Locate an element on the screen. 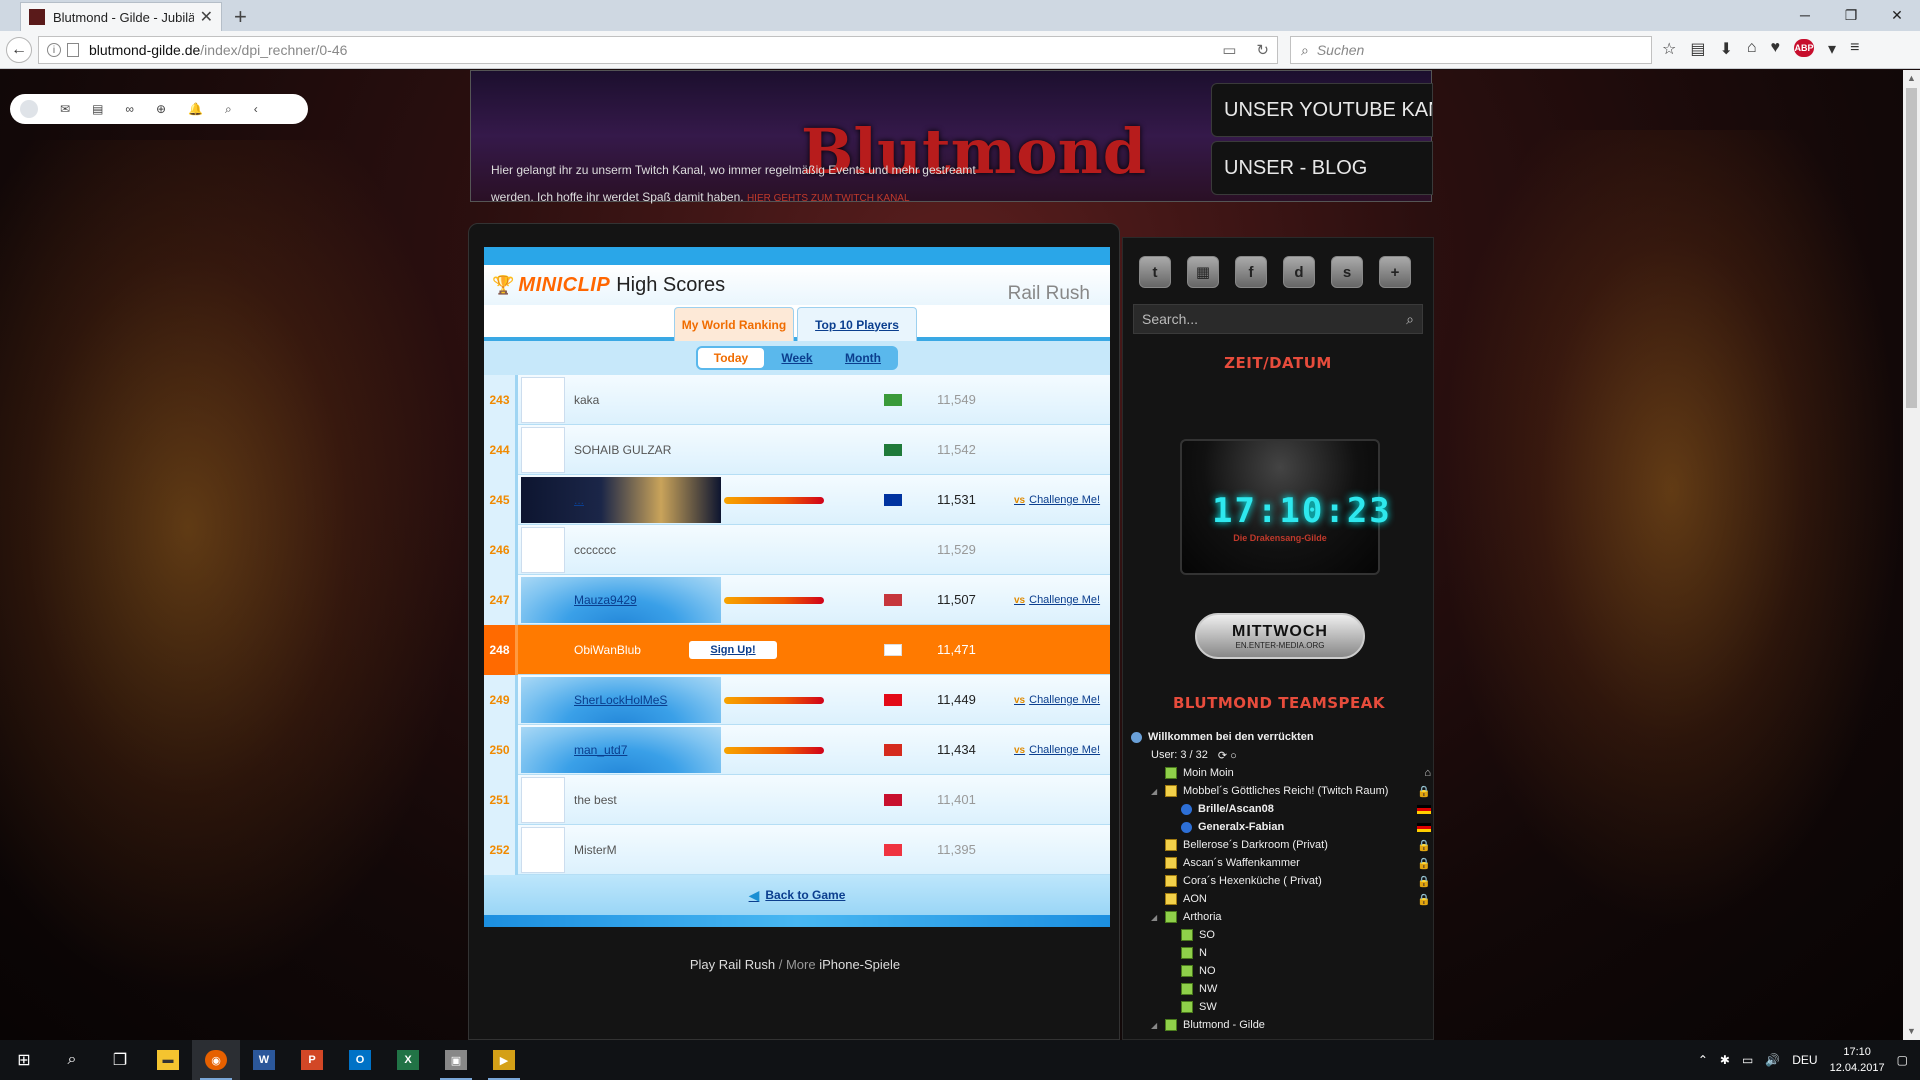  ts-user: Generalx-Fabian is located at coordinates (1281, 827).